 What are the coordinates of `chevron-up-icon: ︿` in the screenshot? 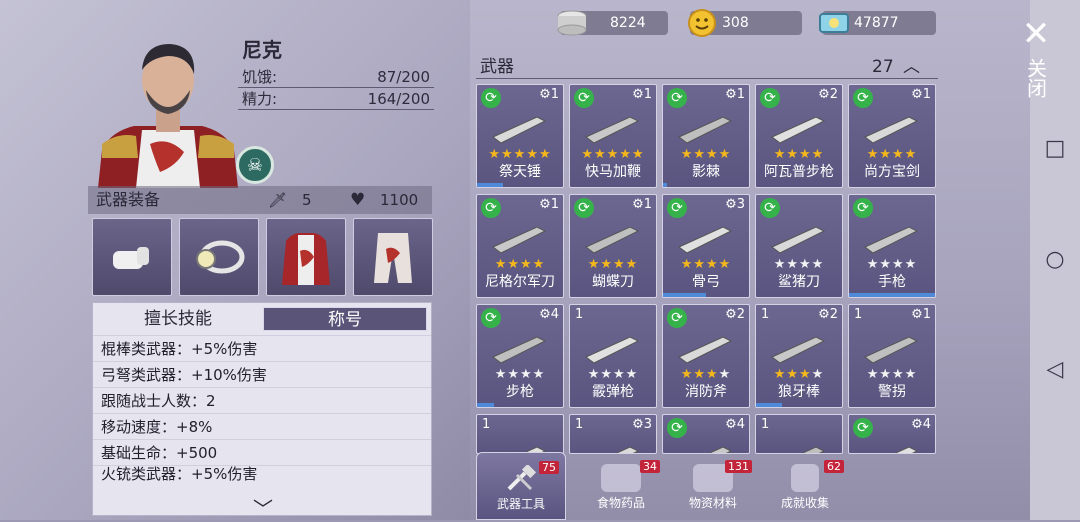 It's located at (911, 67).